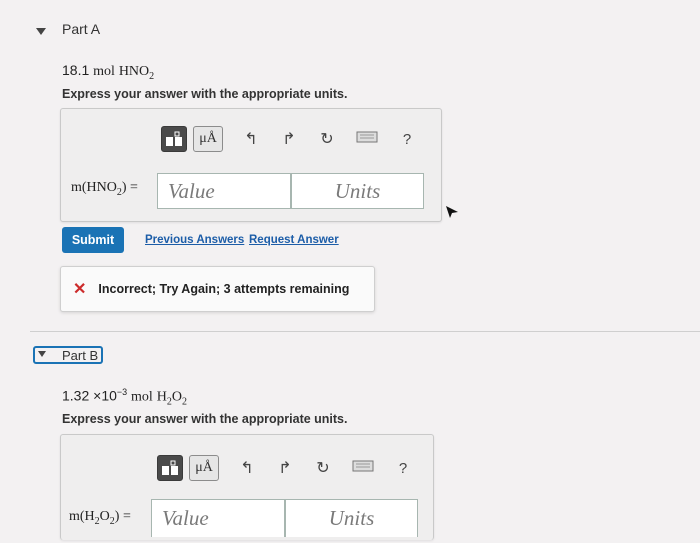 This screenshot has height=543, width=700. What do you see at coordinates (81, 29) in the screenshot?
I see `part-a-title: Part A` at bounding box center [81, 29].